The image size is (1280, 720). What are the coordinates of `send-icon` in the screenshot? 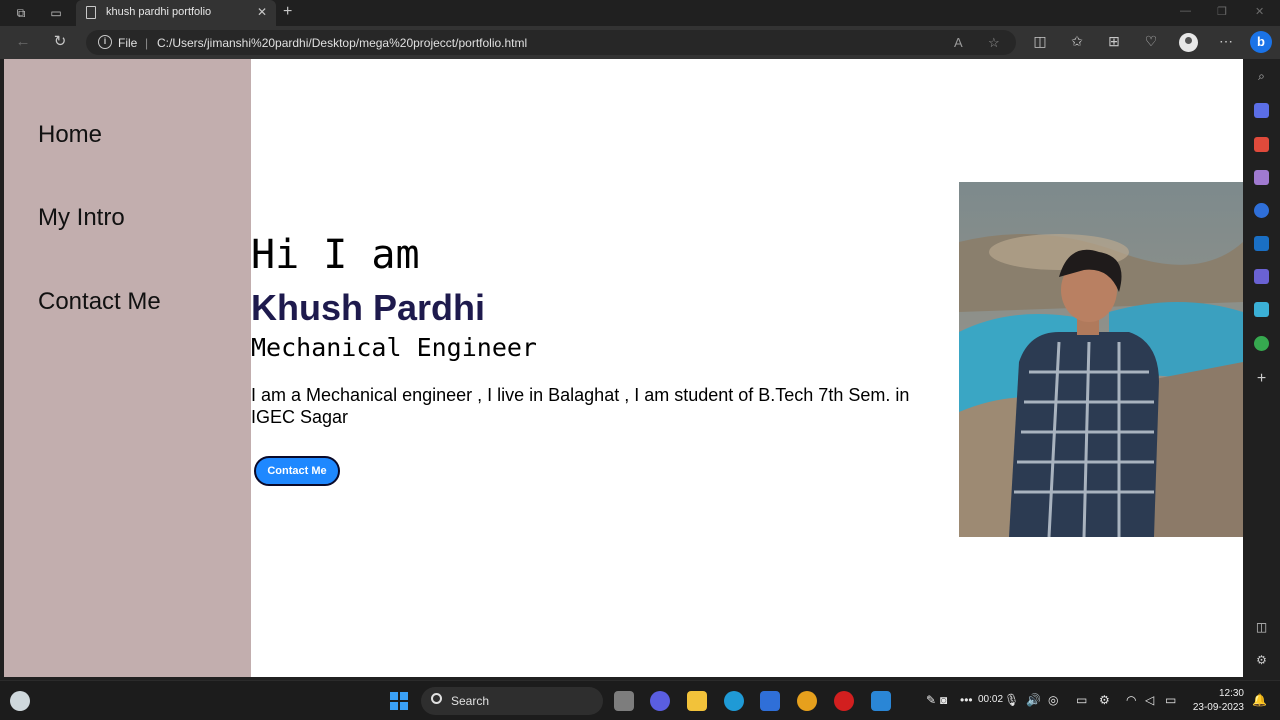 It's located at (1261, 309).